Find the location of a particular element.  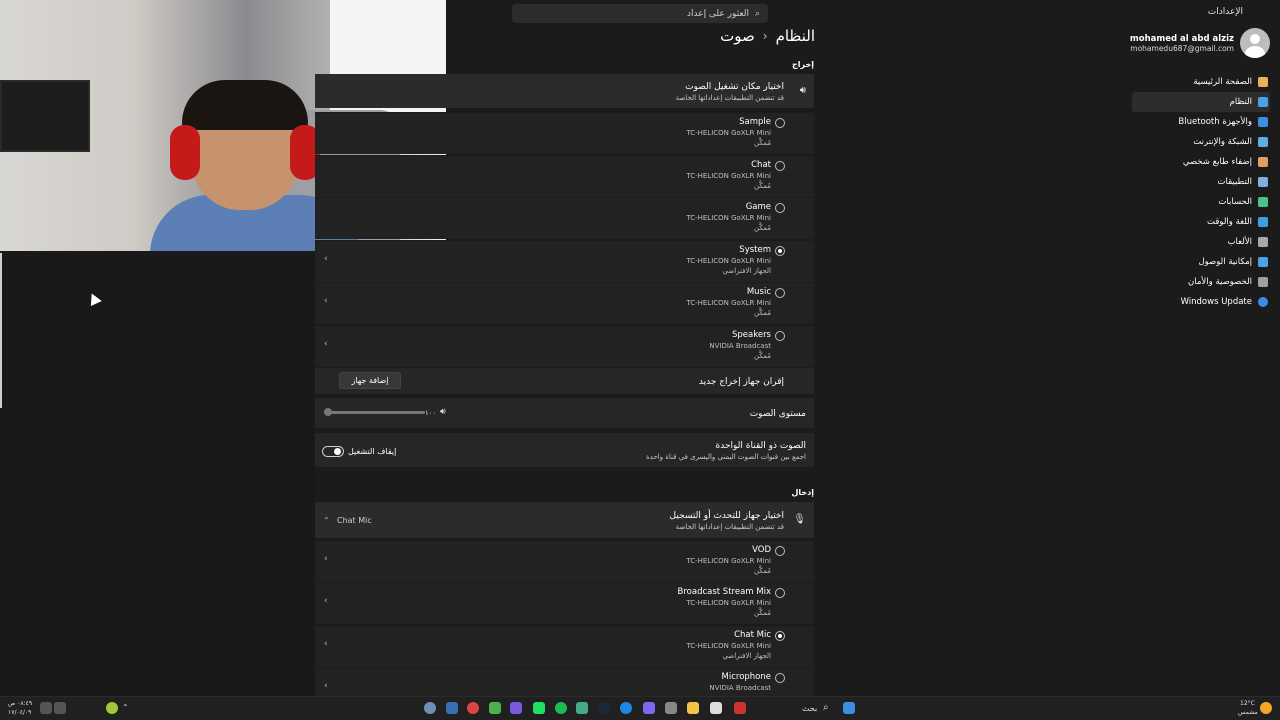

output-section-label: إخراج is located at coordinates (803, 64).